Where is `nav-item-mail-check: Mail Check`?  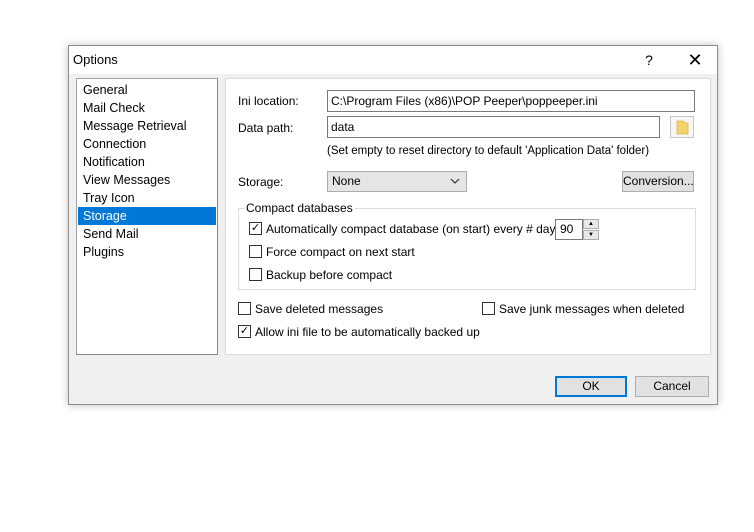 nav-item-mail-check: Mail Check is located at coordinates (147, 108).